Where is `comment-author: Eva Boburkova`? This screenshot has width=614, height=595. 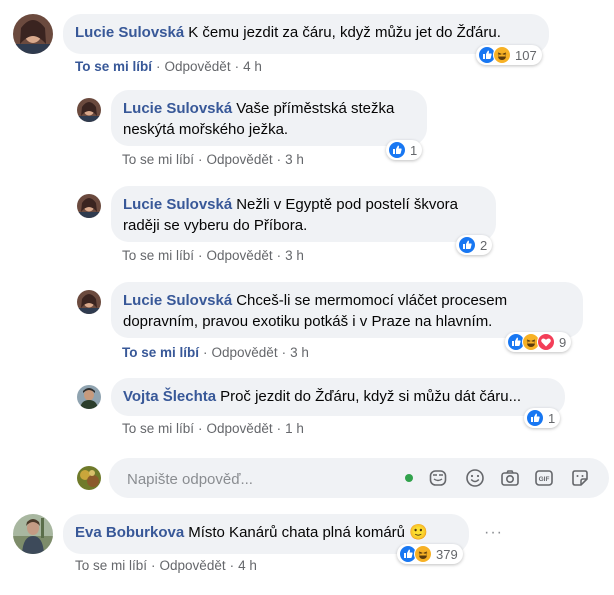 comment-author: Eva Boburkova is located at coordinates (129, 532).